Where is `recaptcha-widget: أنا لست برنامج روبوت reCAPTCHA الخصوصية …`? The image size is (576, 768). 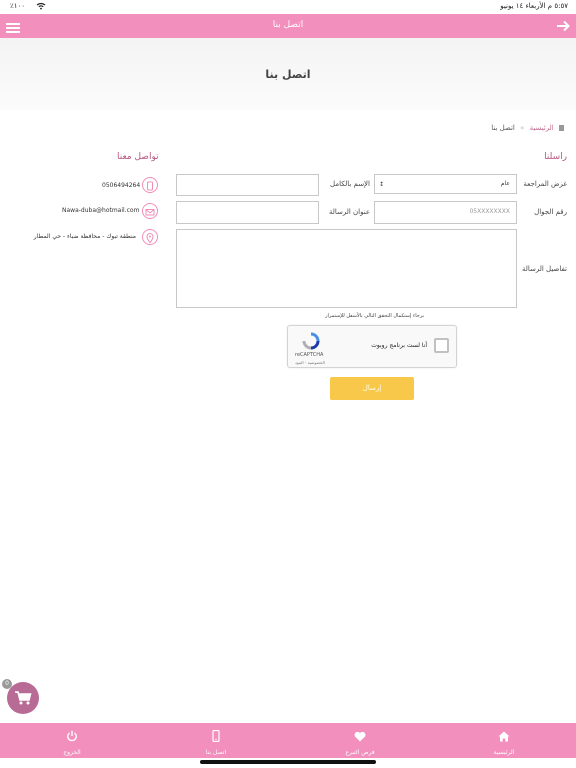
recaptcha-widget: أنا لست برنامج روبوت reCAPTCHA الخصوصية … is located at coordinates (372, 346).